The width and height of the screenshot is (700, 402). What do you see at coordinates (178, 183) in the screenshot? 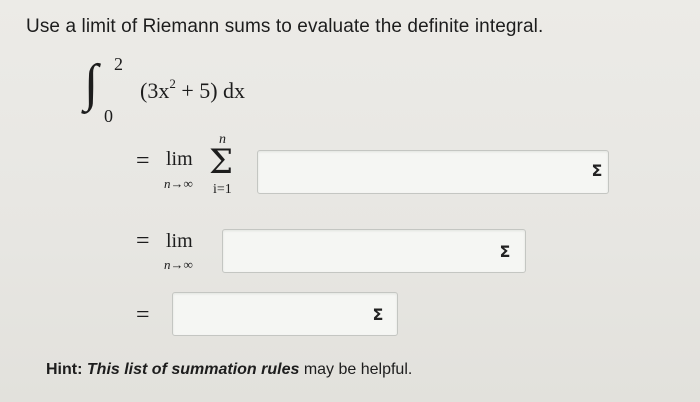
I see `step1-lim-subscript: n→∞` at bounding box center [178, 183].